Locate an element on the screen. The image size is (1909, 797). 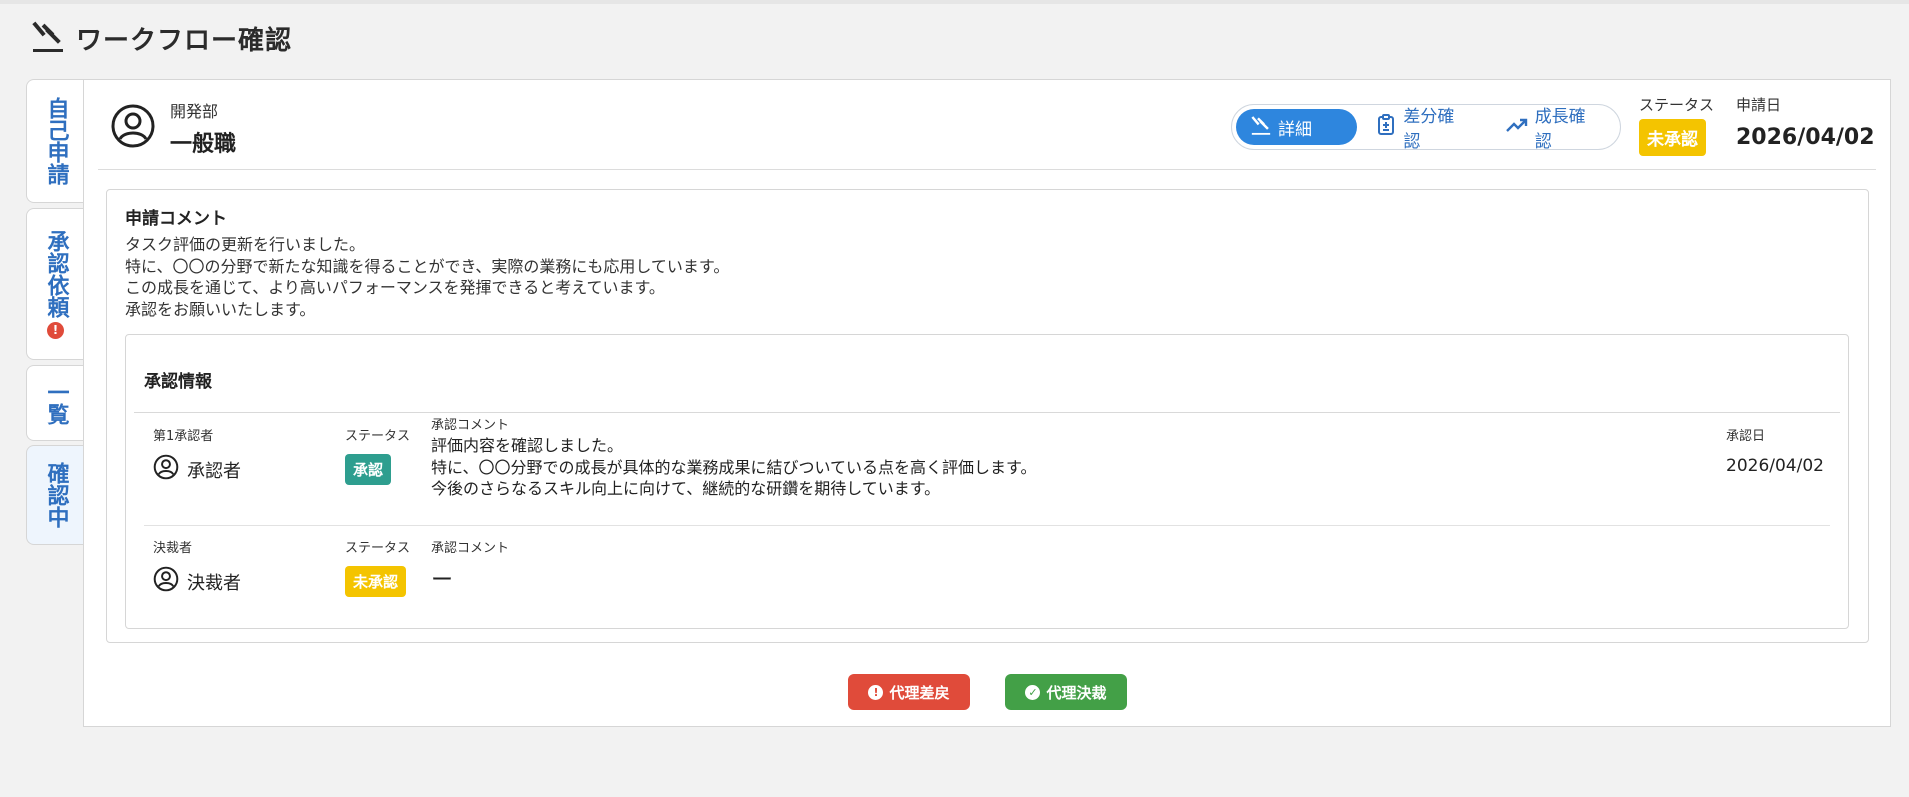
growth-label: 成長確認 is located at coordinates (1560, 129).